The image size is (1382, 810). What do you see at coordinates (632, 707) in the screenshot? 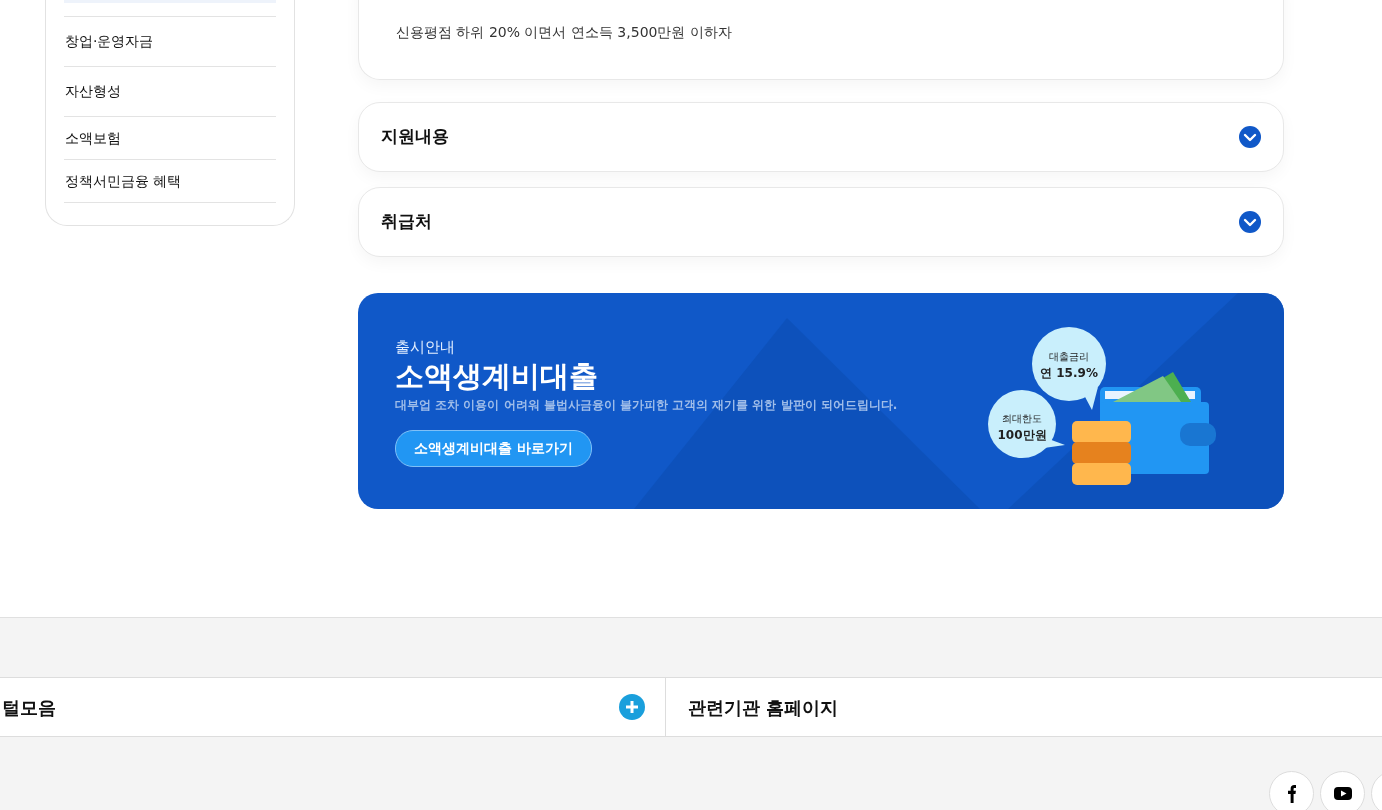
I see `expand-button` at bounding box center [632, 707].